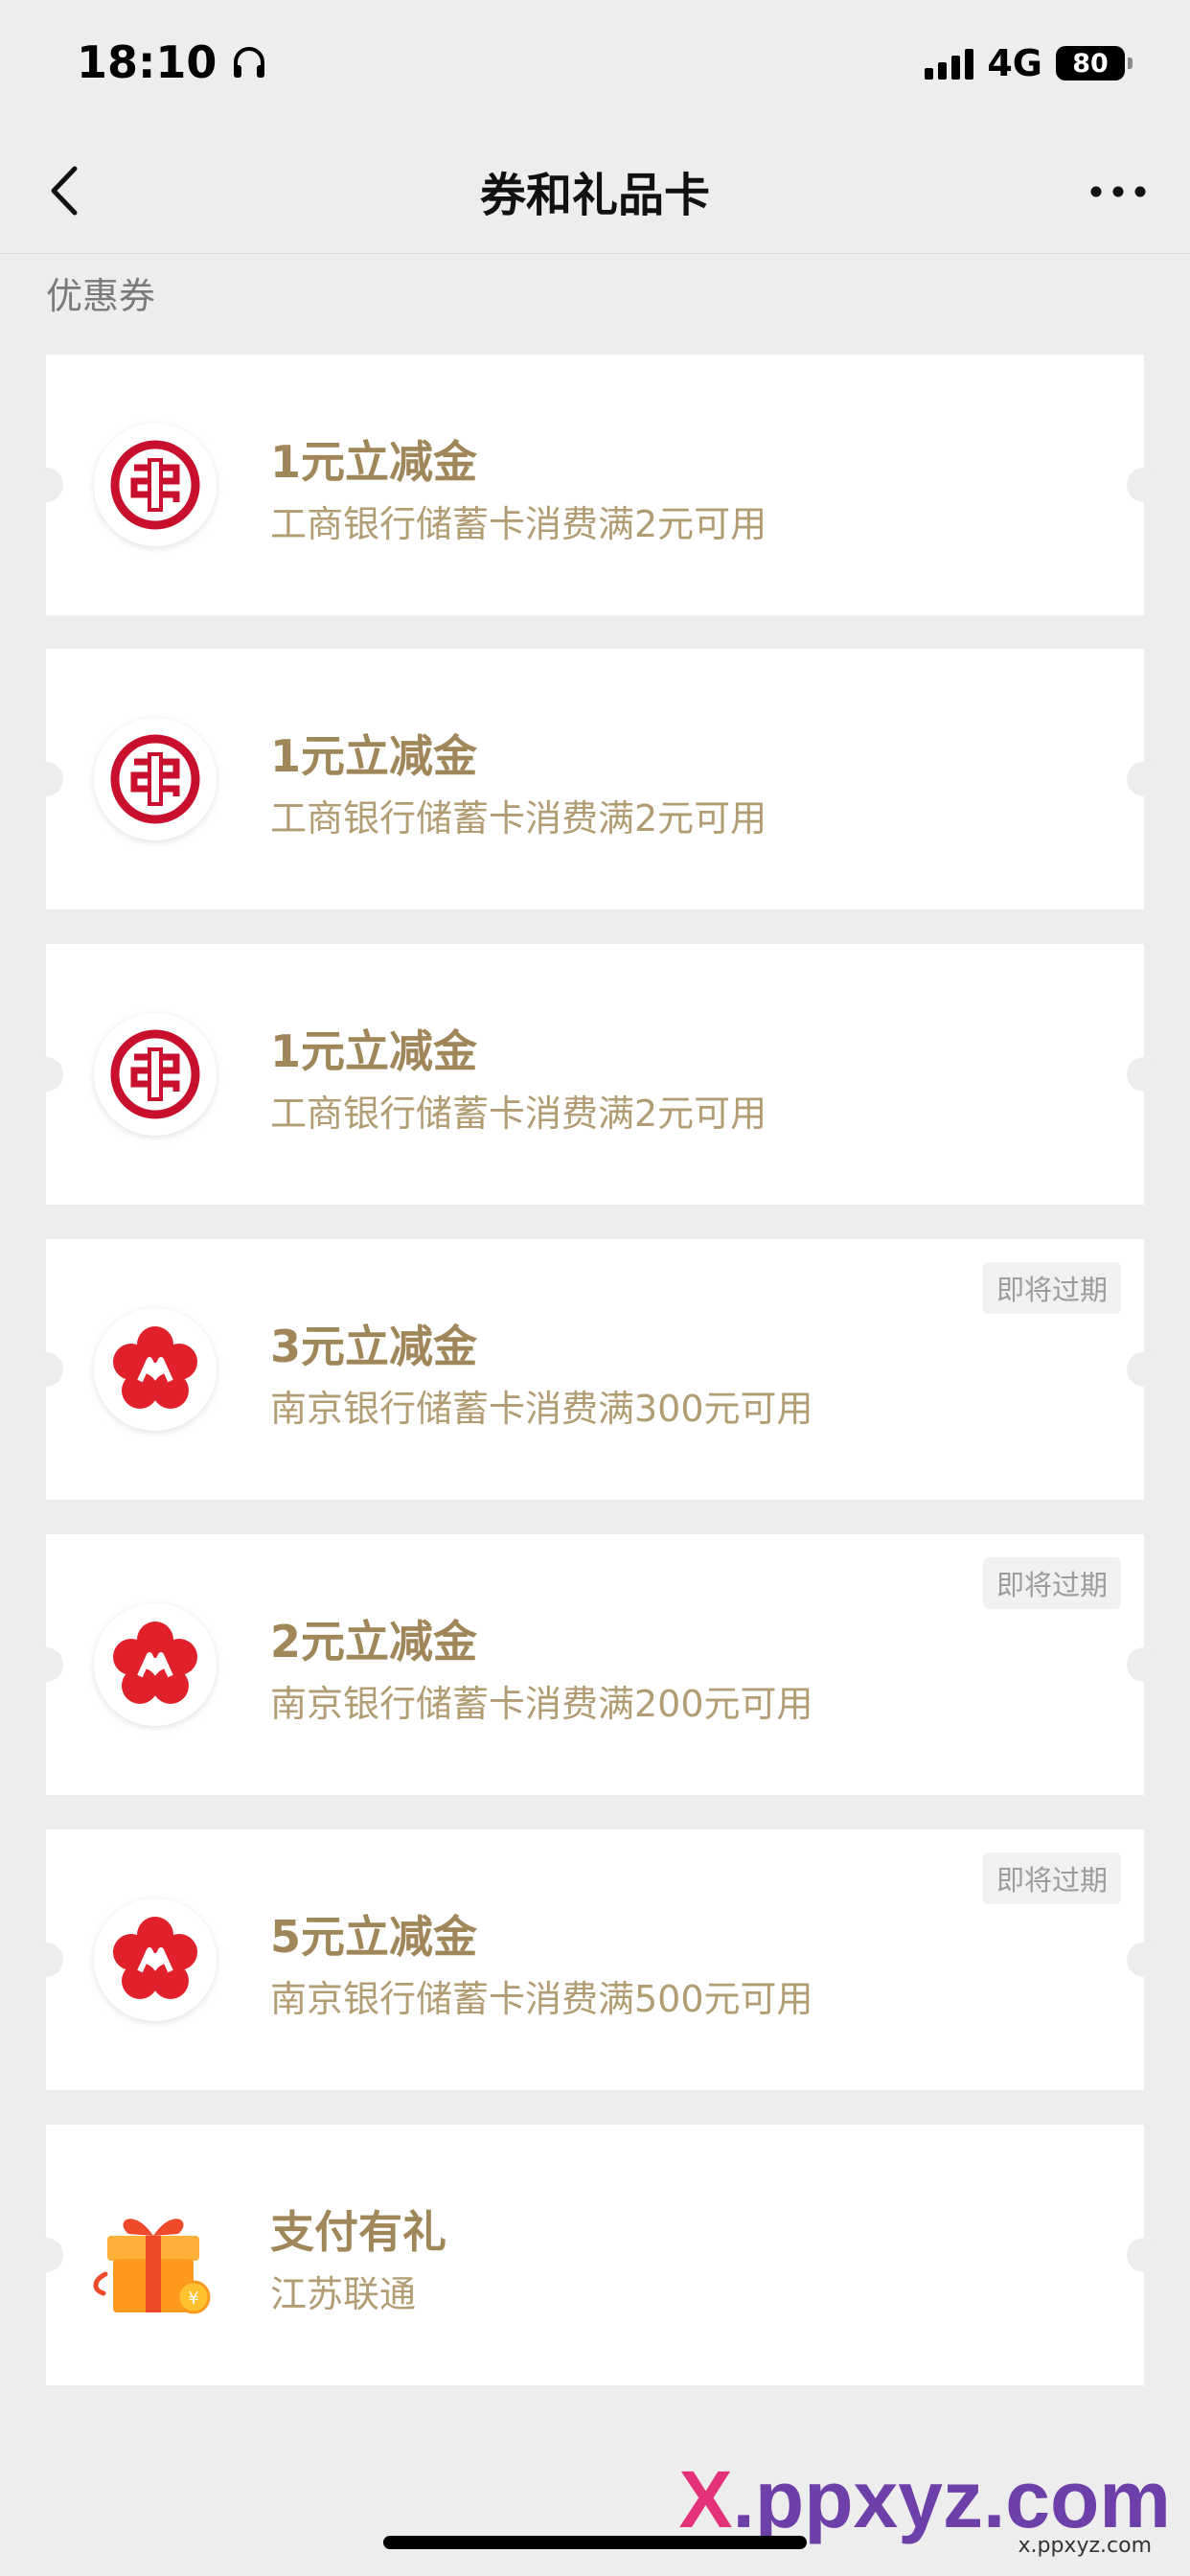  What do you see at coordinates (1085, 2546) in the screenshot?
I see `watermark-subtext: x.ppxyz.com` at bounding box center [1085, 2546].